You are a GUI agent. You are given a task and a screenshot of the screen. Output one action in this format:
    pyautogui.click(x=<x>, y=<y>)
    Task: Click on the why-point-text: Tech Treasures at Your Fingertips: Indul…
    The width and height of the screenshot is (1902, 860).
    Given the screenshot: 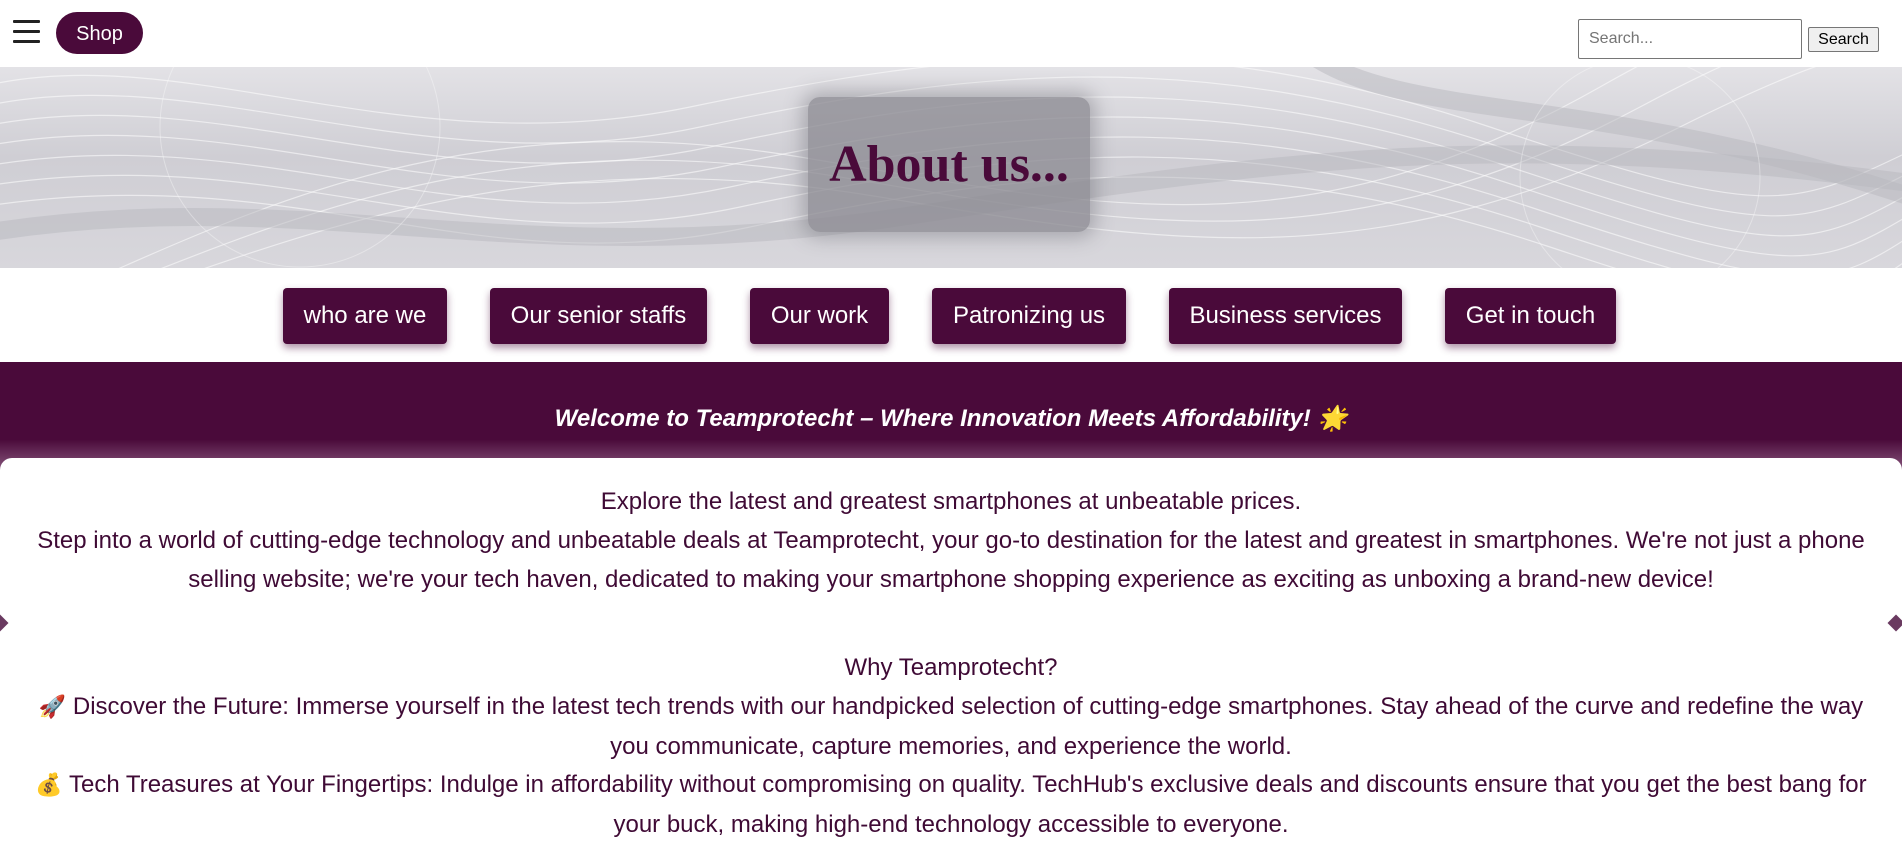 What is the action you would take?
    pyautogui.click(x=968, y=804)
    